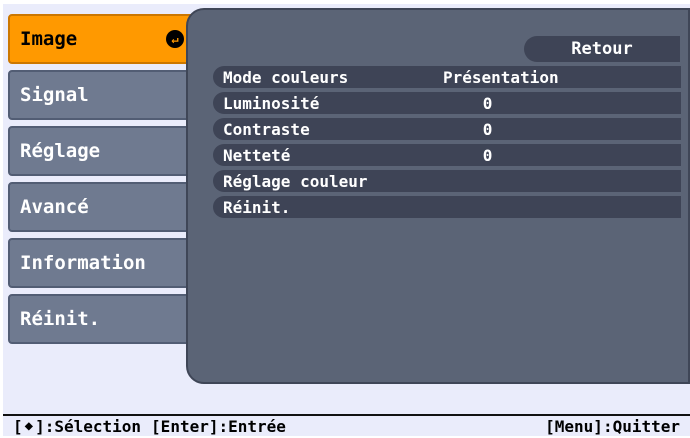 This screenshot has width=690, height=438. Describe the element at coordinates (83, 263) in the screenshot. I see `tab-label: Information` at that location.